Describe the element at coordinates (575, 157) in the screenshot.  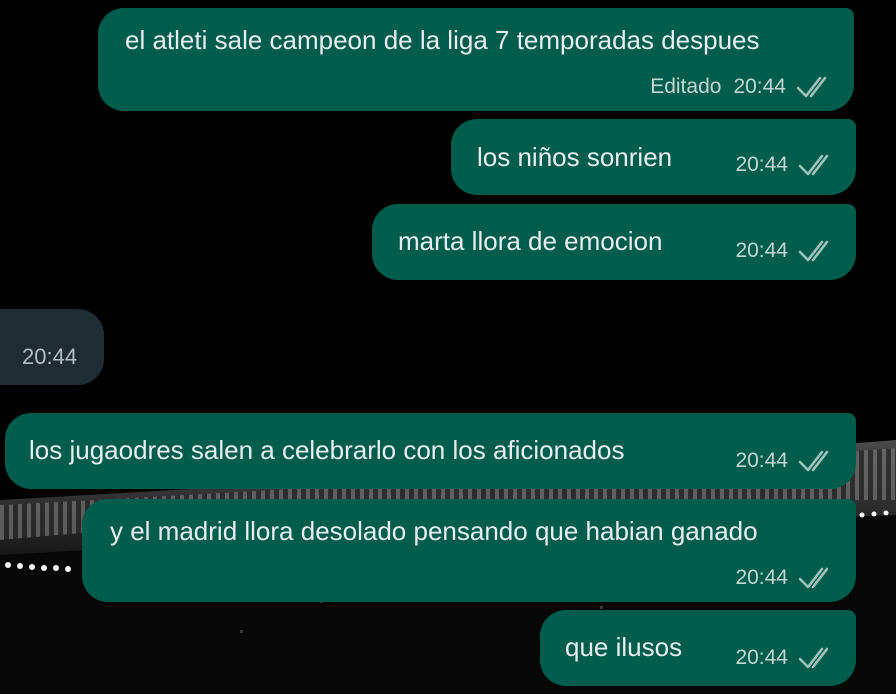
I see `message-text-2: los niños sonrien` at that location.